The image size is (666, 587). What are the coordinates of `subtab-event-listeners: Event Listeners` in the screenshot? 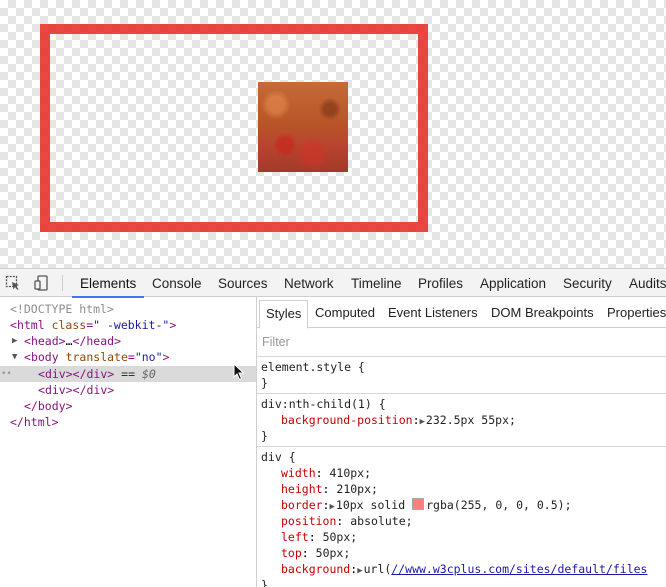 It's located at (433, 312).